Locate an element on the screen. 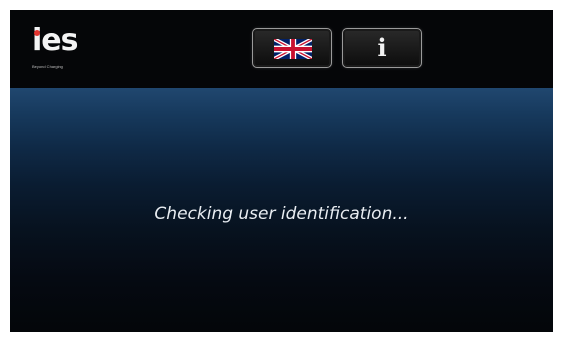  info-button: i is located at coordinates (382, 48).